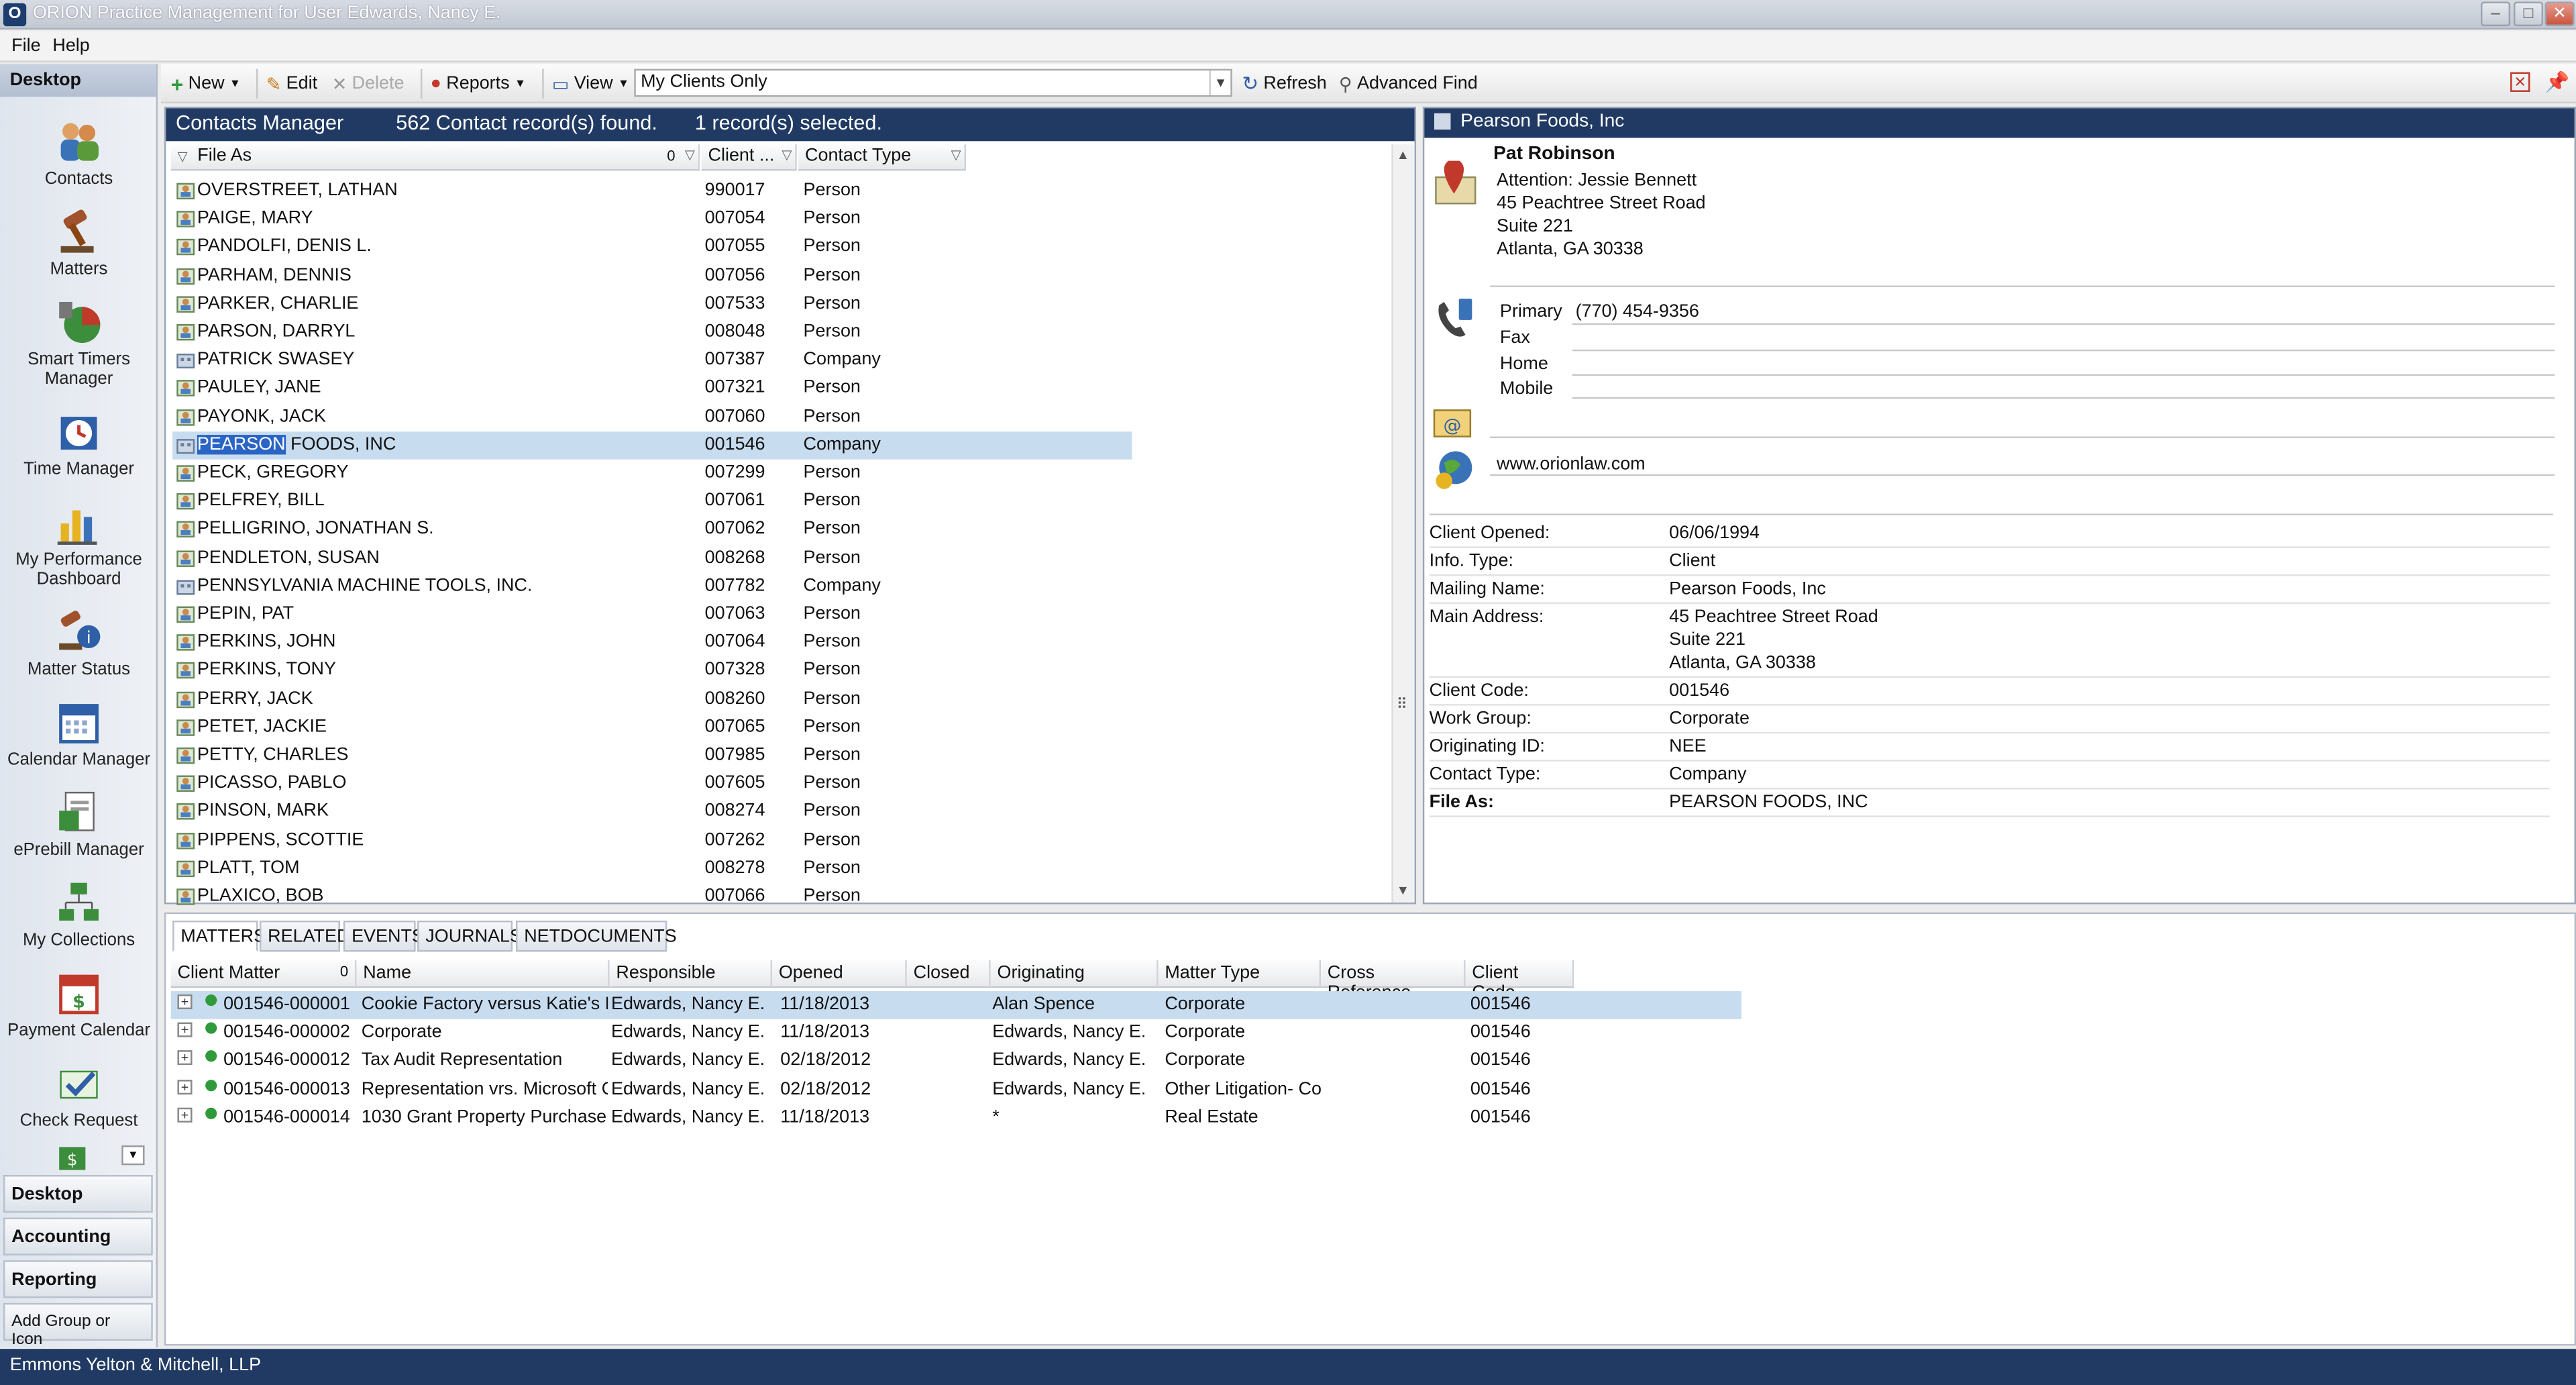  Describe the element at coordinates (652, 417) in the screenshot. I see `contact-row: PAYONK, JACK 007060 Person` at that location.